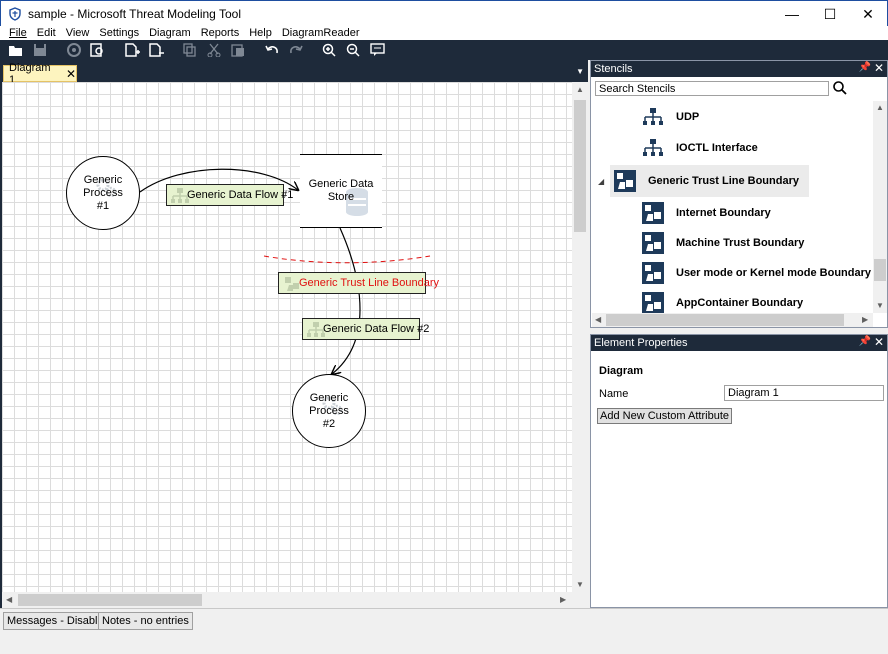 The height and width of the screenshot is (654, 888). What do you see at coordinates (580, 337) in the screenshot?
I see `canvas-vertical-scrollbar: ▲ ▼` at bounding box center [580, 337].